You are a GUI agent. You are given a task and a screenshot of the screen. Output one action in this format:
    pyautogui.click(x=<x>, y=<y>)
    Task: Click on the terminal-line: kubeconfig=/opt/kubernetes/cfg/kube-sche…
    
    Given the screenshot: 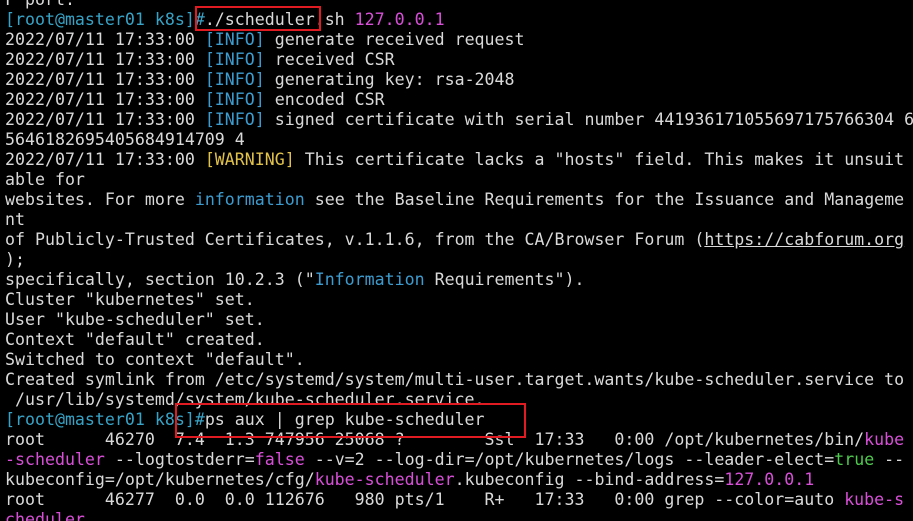 What is the action you would take?
    pyautogui.click(x=459, y=480)
    